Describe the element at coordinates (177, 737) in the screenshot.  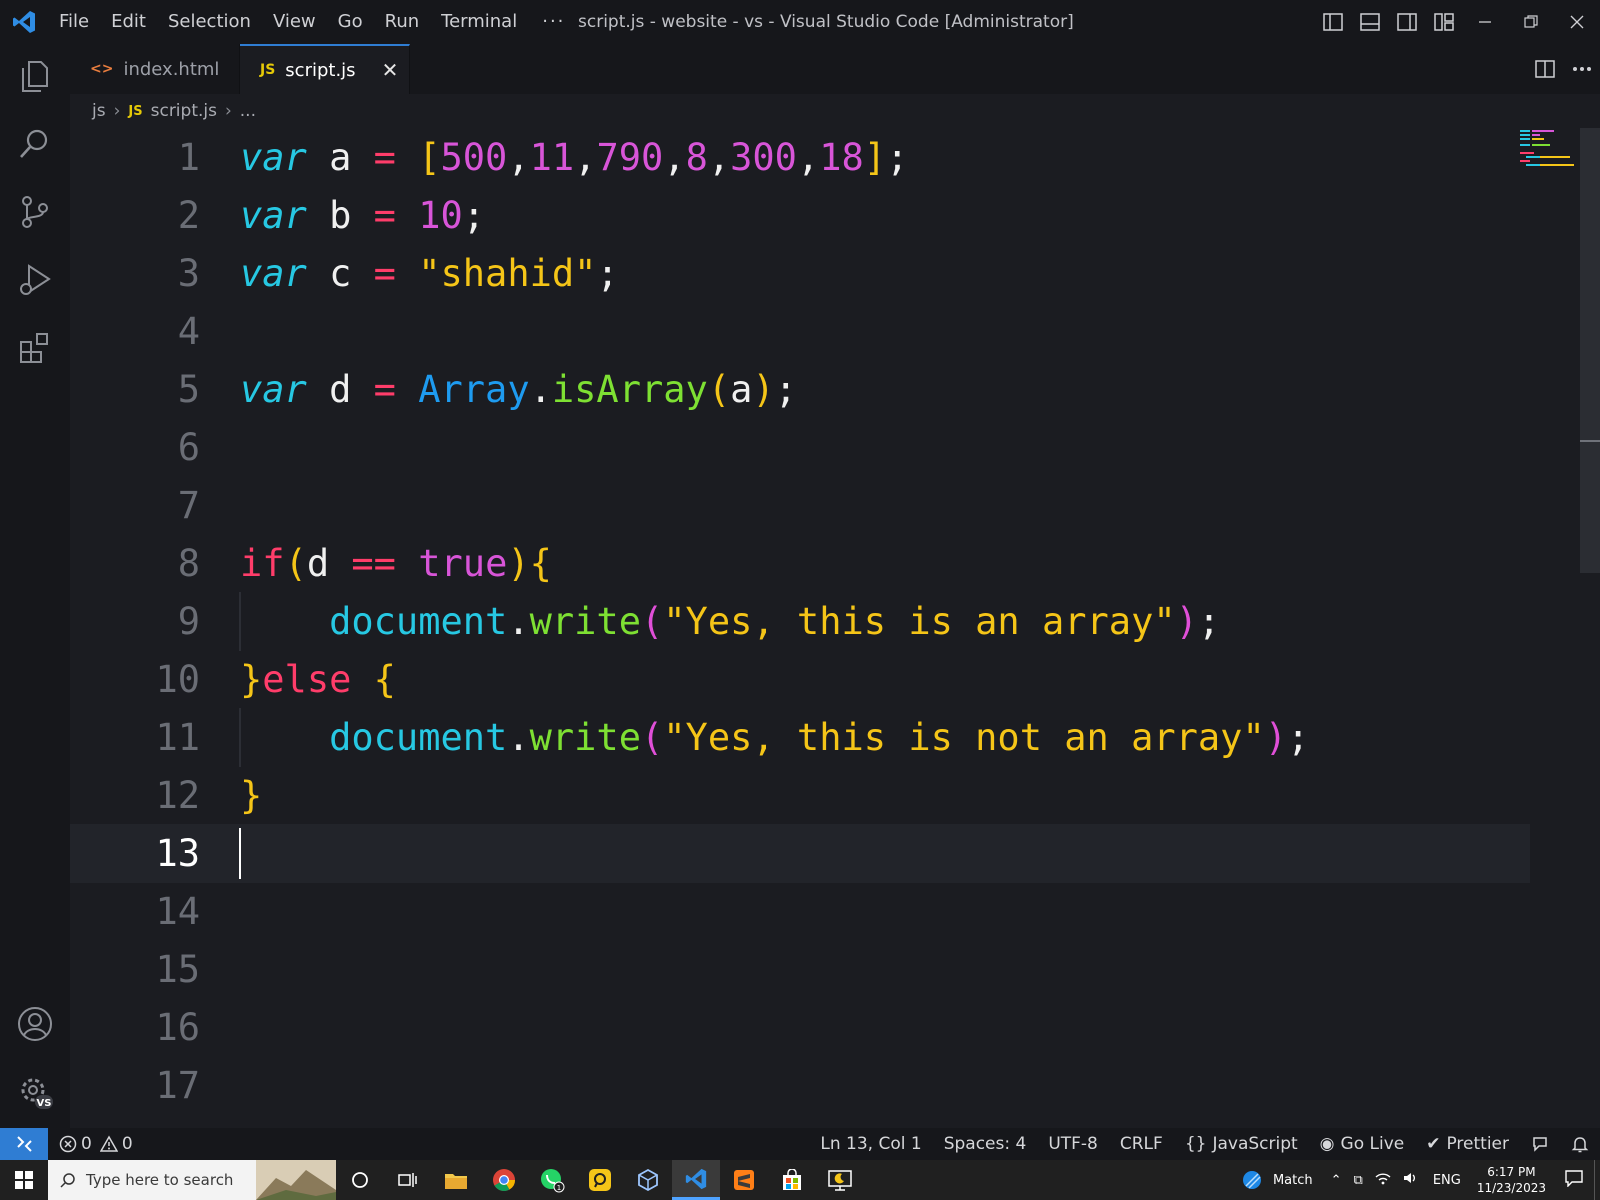
I see `line-number: 11` at that location.